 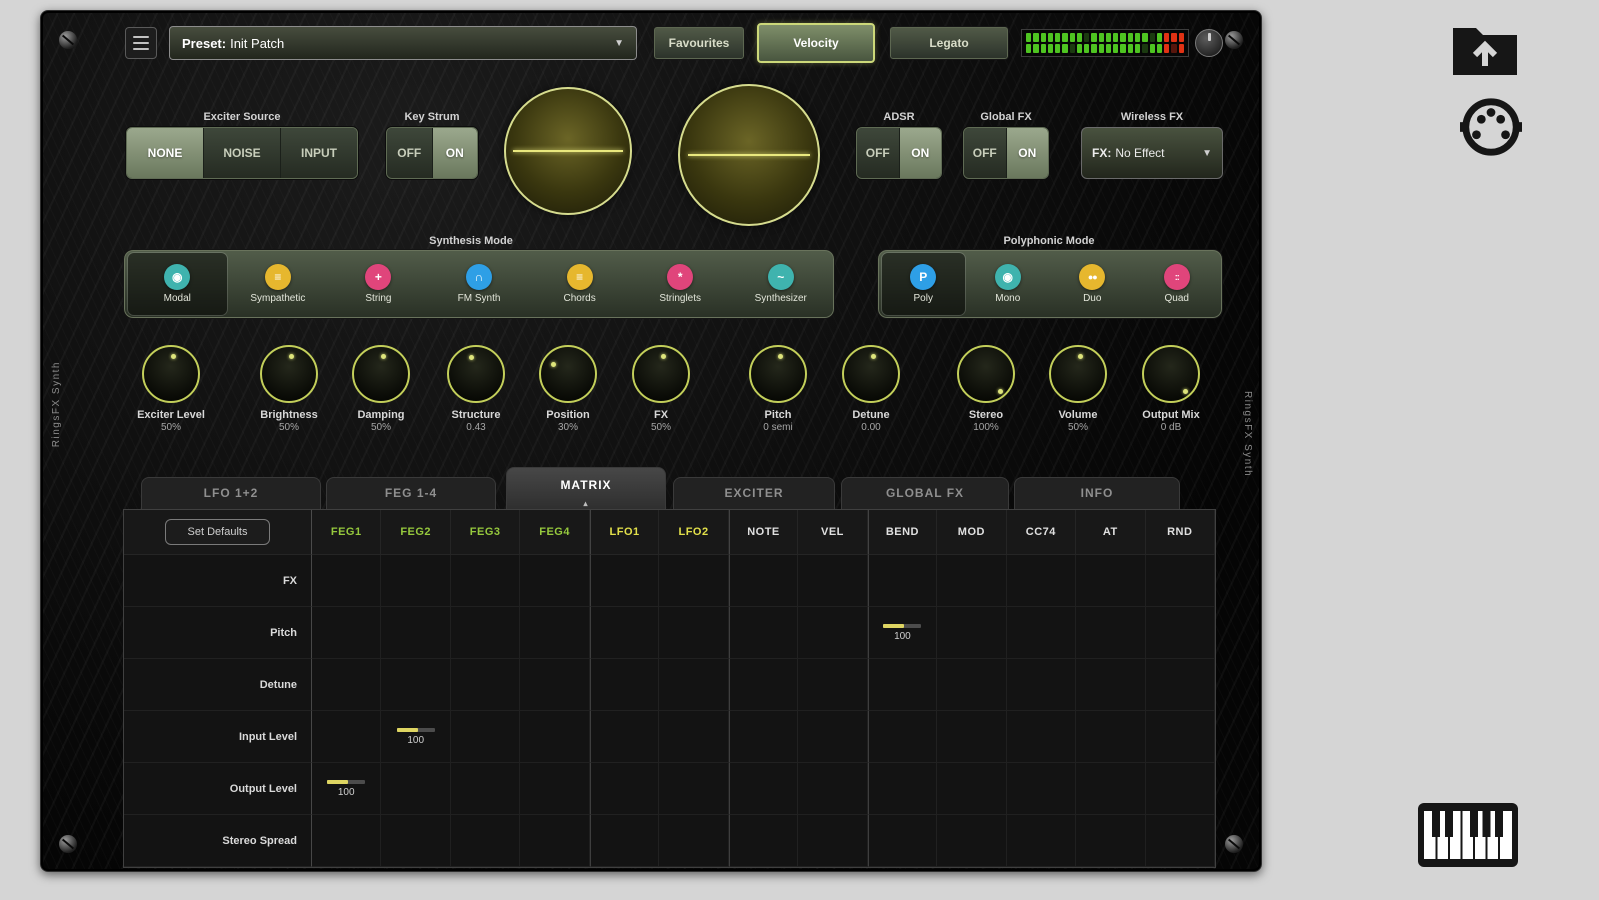 I want to click on matrix-cell-stereo-spread-cc74, so click(x=1041, y=841).